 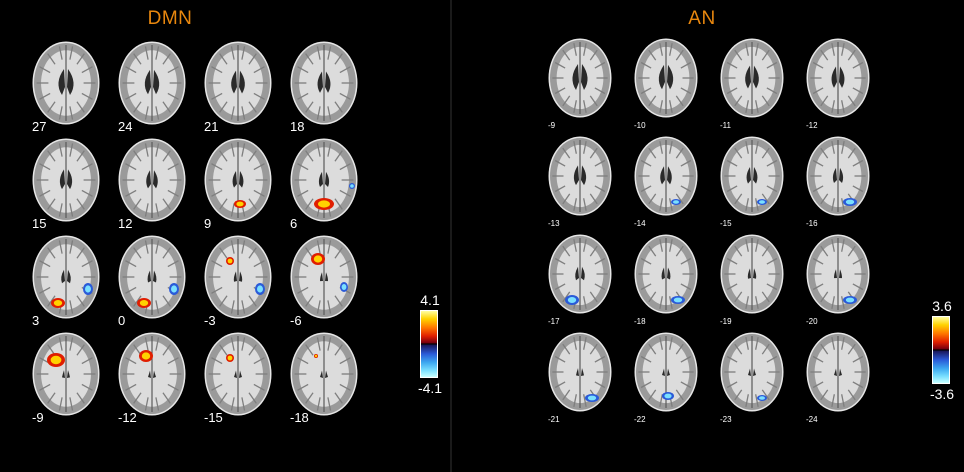 What do you see at coordinates (296, 320) in the screenshot?
I see `dmn-slice-label: -6` at bounding box center [296, 320].